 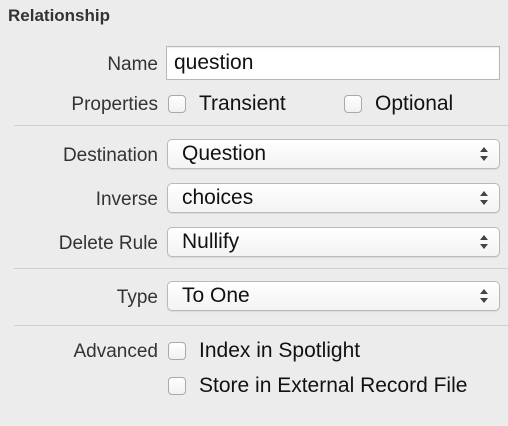 I want to click on inverse-value: choices, so click(x=218, y=197).